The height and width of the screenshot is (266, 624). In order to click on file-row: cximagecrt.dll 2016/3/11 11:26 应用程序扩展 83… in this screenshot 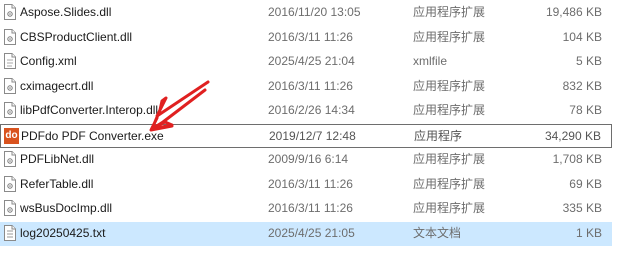, I will do `click(306, 87)`.